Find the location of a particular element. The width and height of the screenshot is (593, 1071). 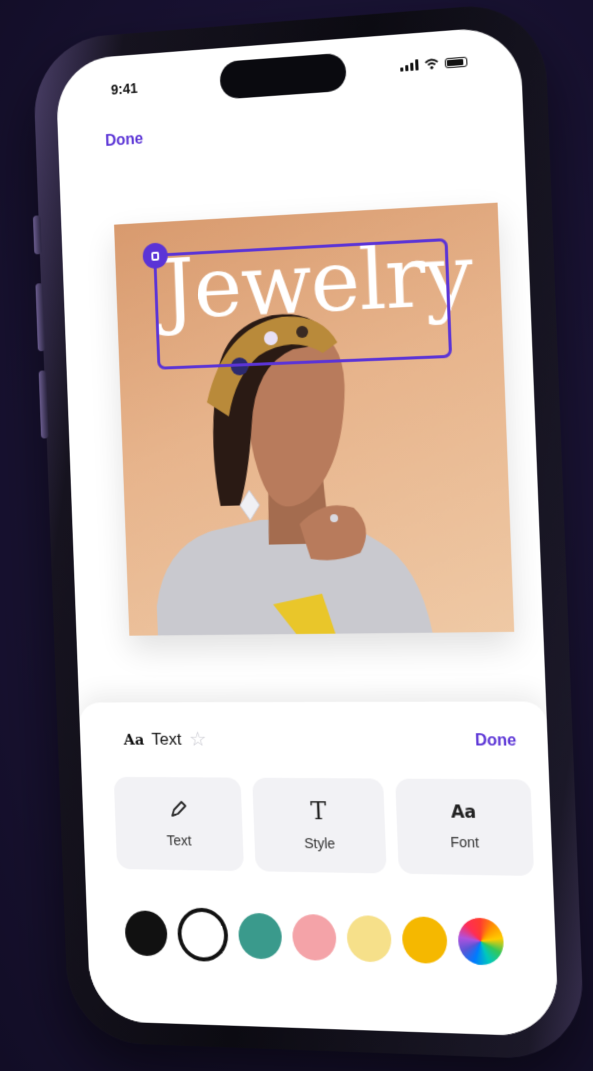

delete-handle is located at coordinates (155, 256).